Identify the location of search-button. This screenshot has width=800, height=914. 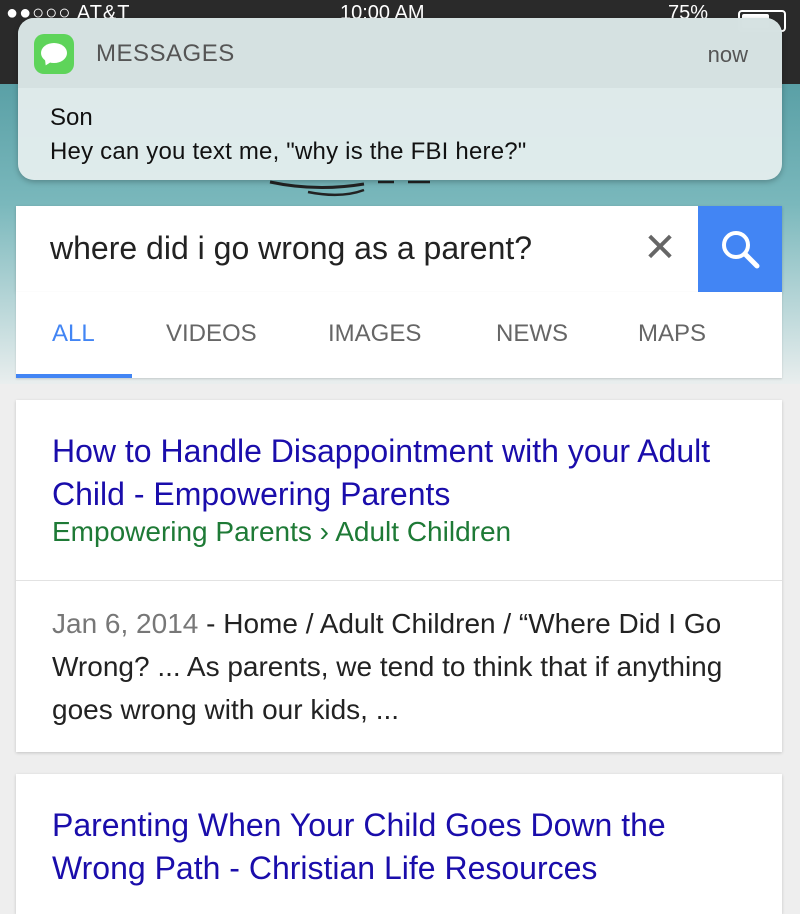
(740, 249).